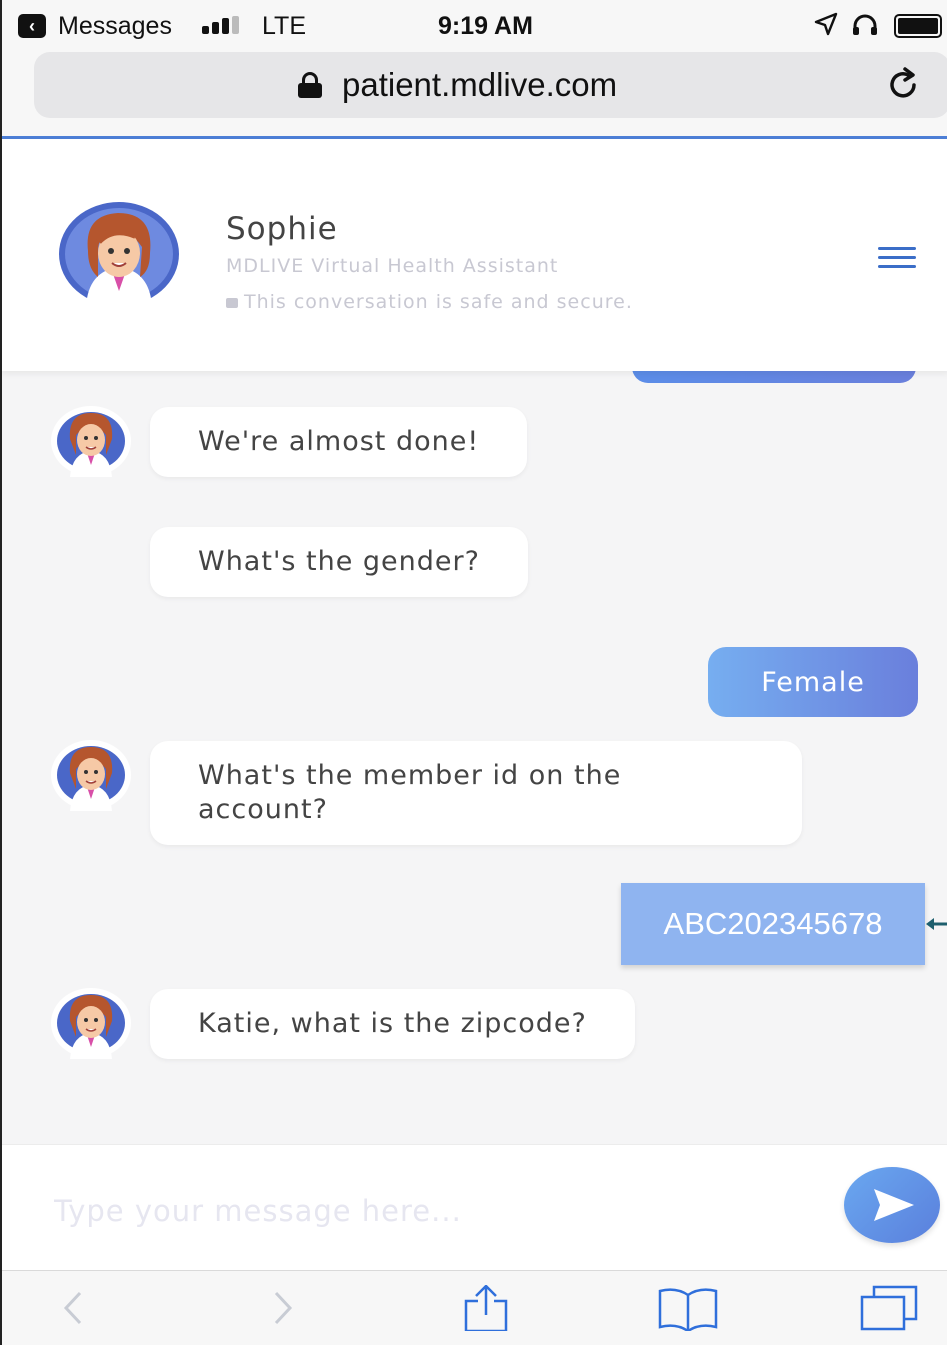  I want to click on send-button, so click(892, 1205).